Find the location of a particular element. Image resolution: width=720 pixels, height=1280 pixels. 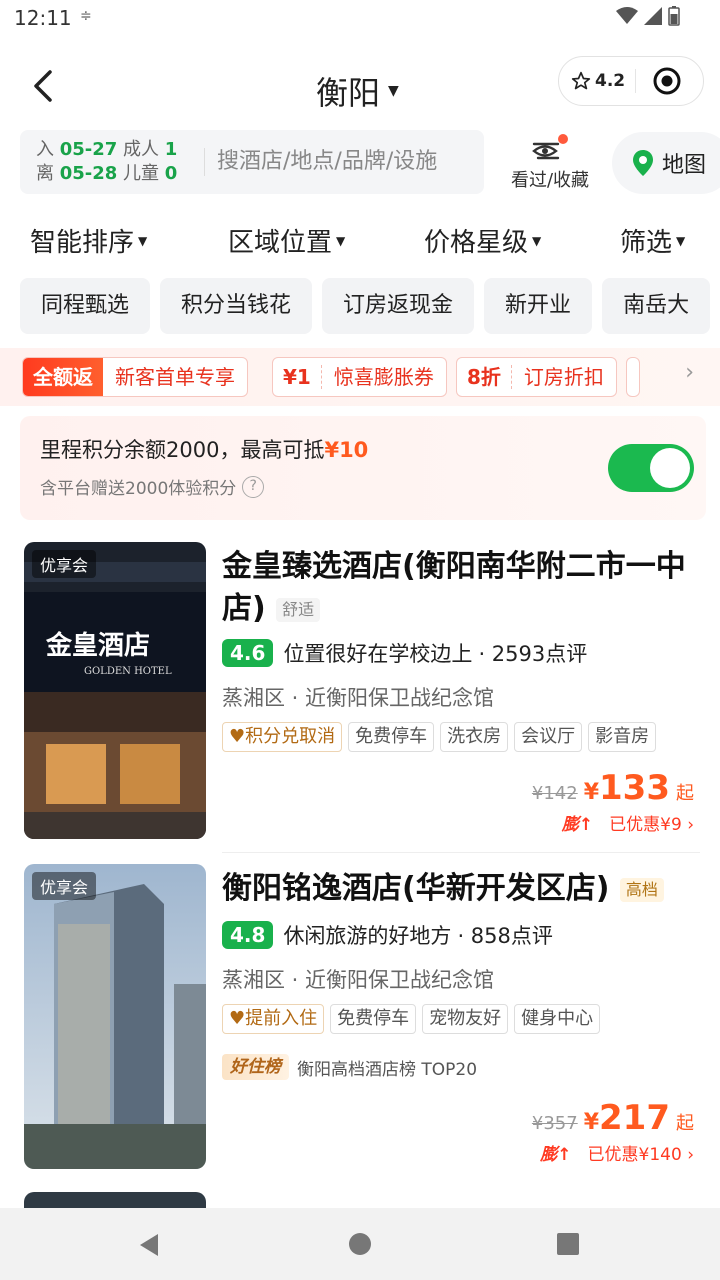

battery-icon is located at coordinates (674, 16).